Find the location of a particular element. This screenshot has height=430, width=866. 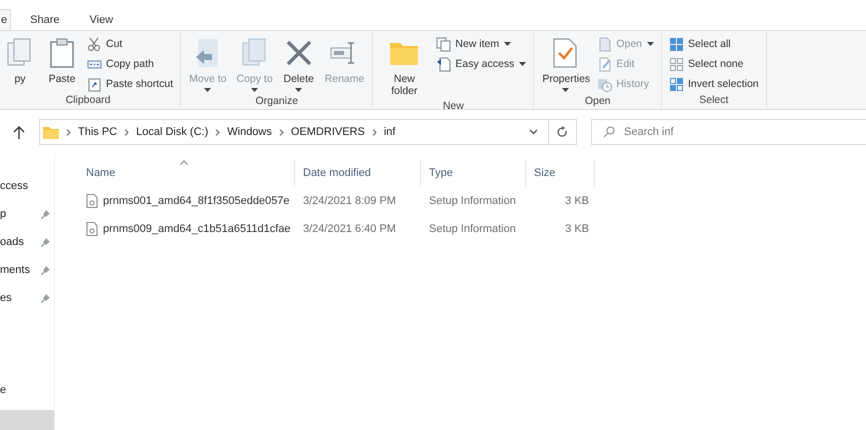

nav-item: ccess is located at coordinates (27, 186).